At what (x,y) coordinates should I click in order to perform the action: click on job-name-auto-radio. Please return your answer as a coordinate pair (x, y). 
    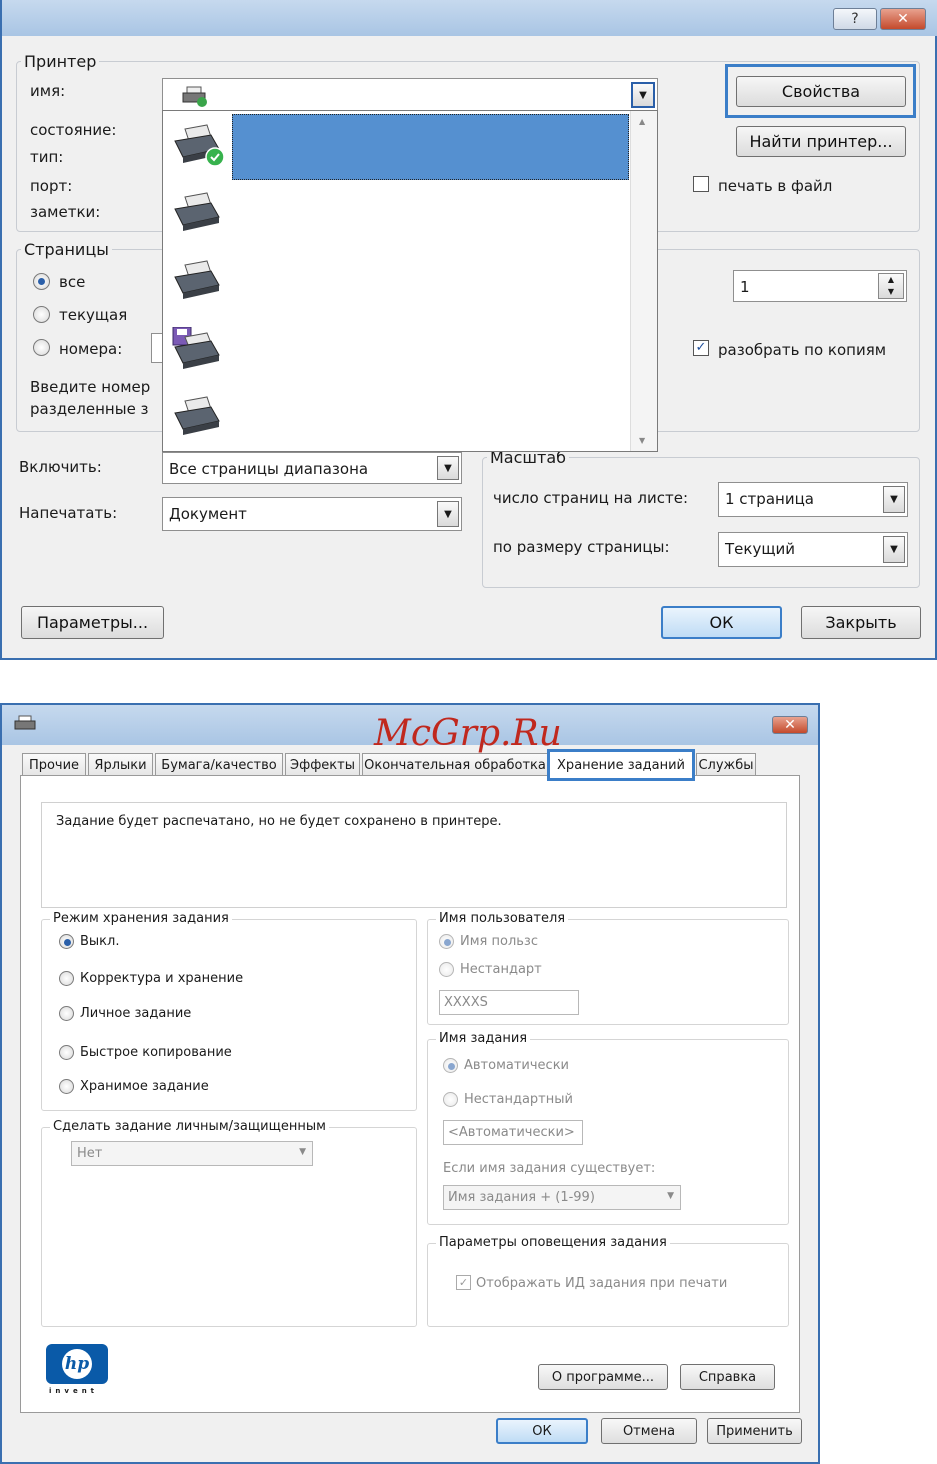
    Looking at the image, I should click on (450, 1065).